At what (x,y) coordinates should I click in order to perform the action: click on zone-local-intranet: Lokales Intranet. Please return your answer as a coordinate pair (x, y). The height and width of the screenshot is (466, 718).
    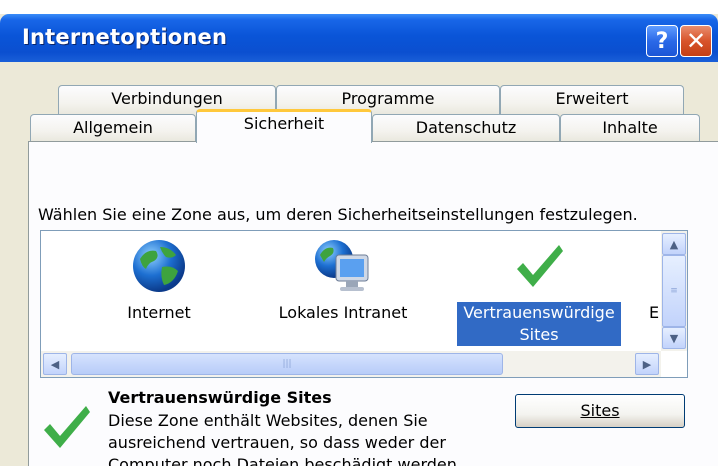
    Looking at the image, I should click on (343, 291).